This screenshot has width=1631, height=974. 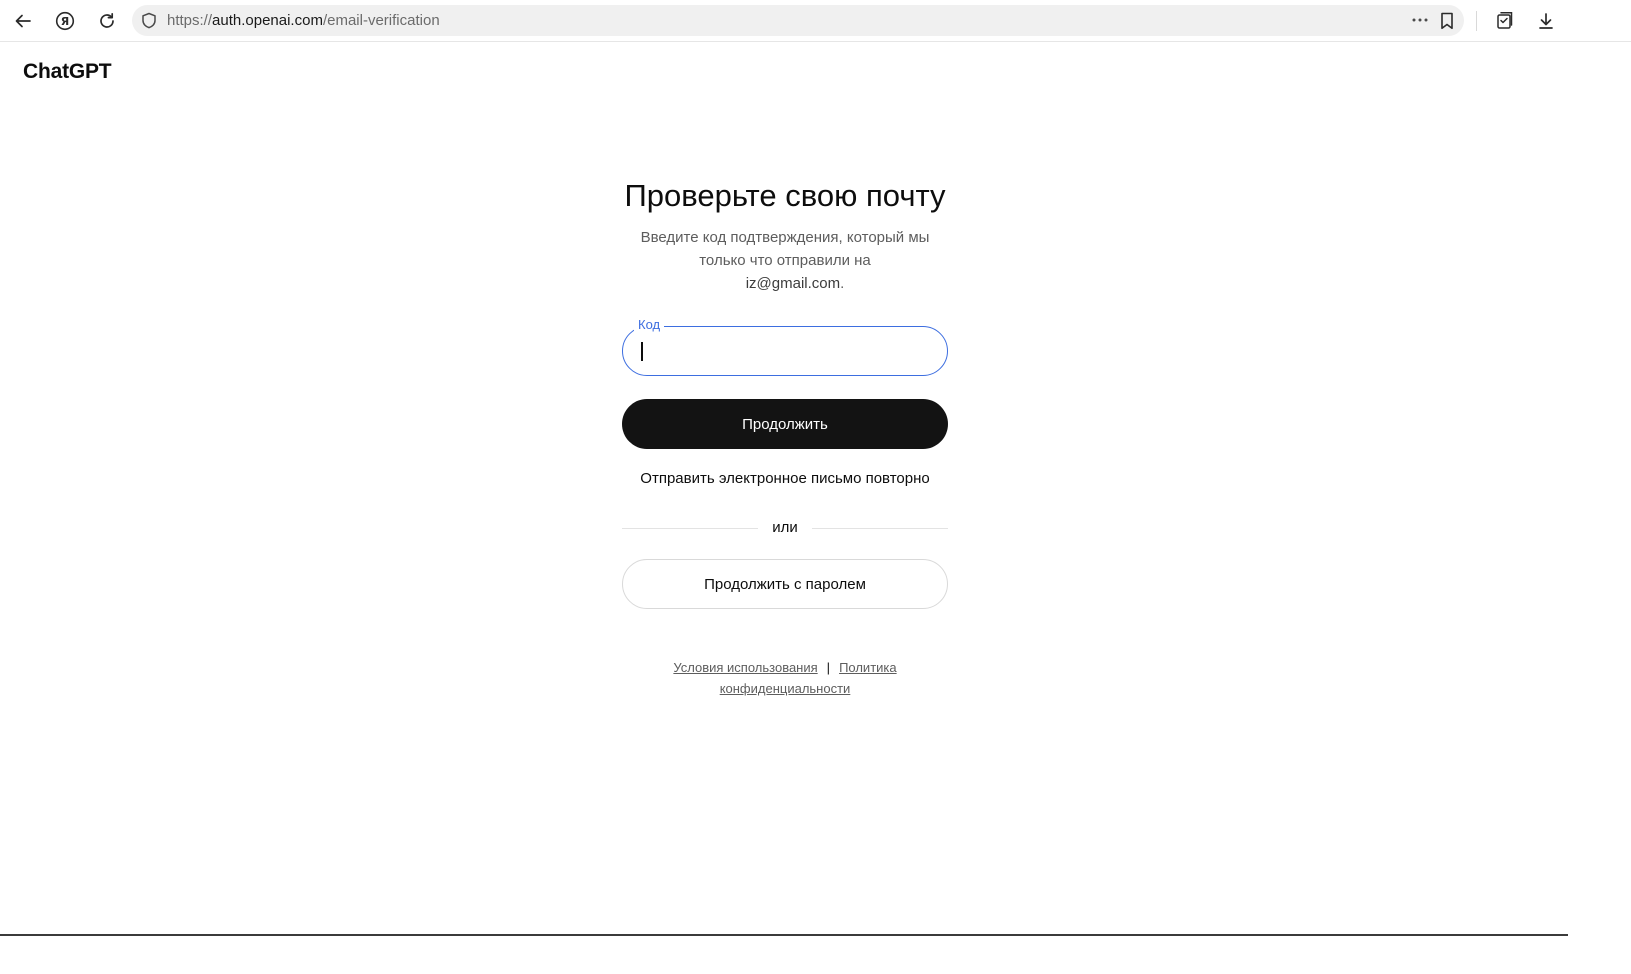 What do you see at coordinates (793, 283) in the screenshot?
I see `recipient-email: iz@gmail.com` at bounding box center [793, 283].